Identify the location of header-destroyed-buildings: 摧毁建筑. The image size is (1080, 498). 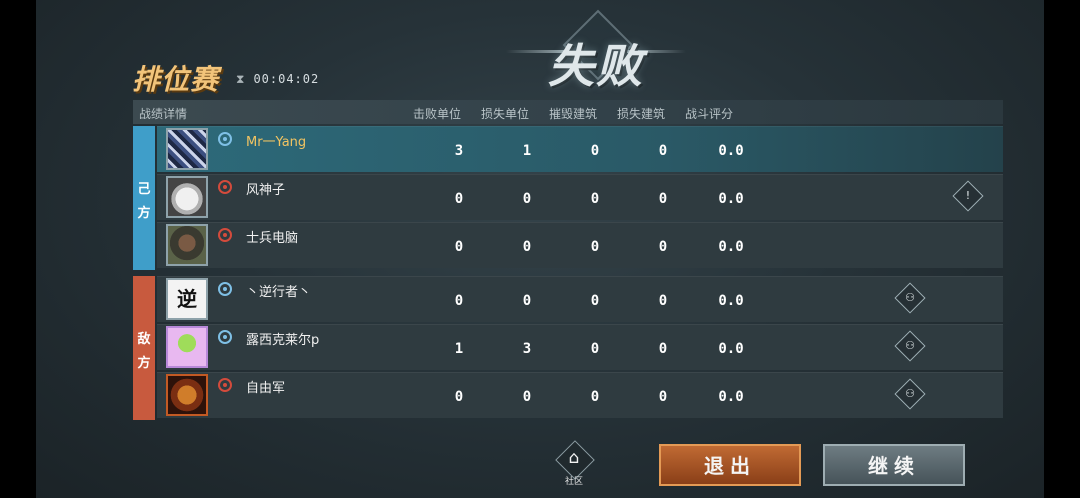
(573, 114).